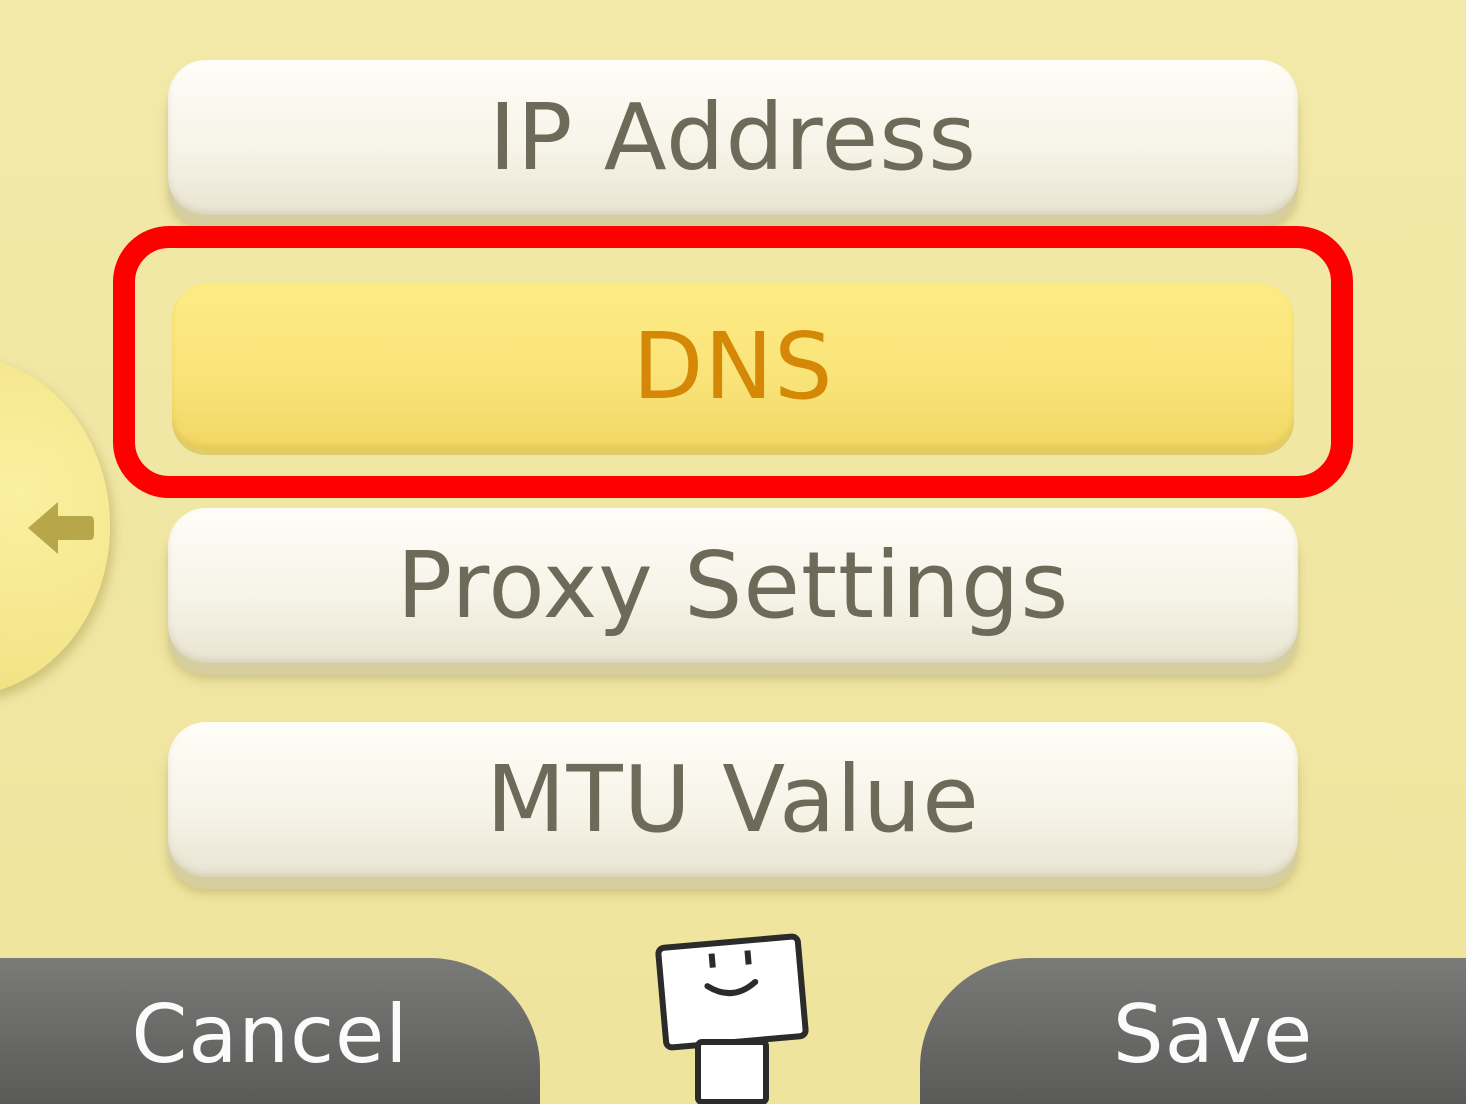 Image resolution: width=1466 pixels, height=1104 pixels. I want to click on cancel-label: Cancel, so click(270, 1034).